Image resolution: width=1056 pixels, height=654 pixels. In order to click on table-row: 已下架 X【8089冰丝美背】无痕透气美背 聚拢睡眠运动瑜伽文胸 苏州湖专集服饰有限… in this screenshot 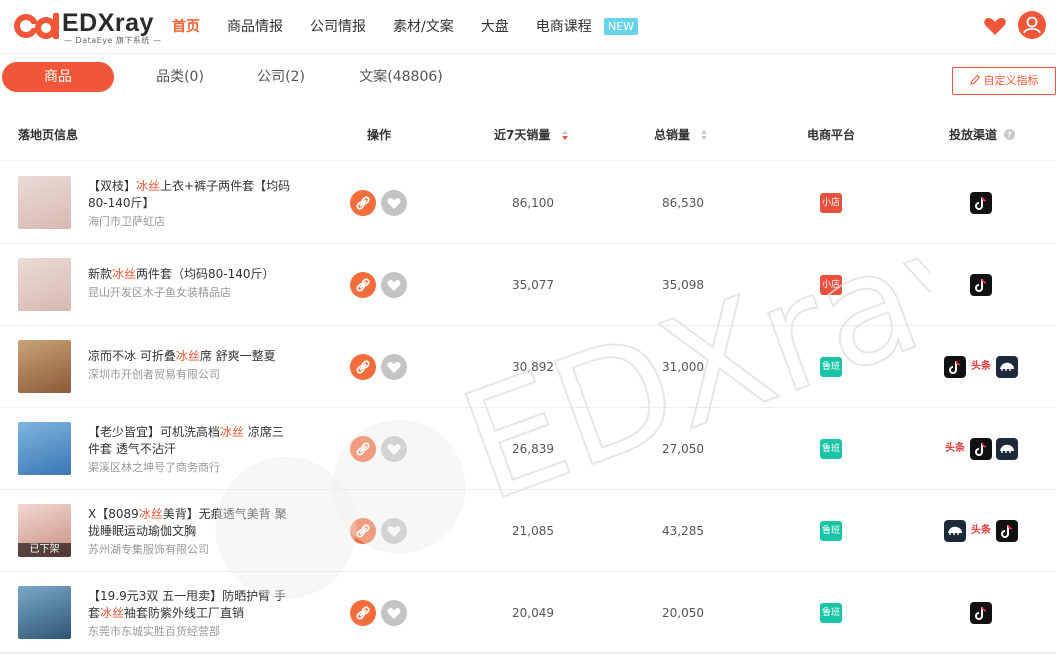, I will do `click(528, 531)`.